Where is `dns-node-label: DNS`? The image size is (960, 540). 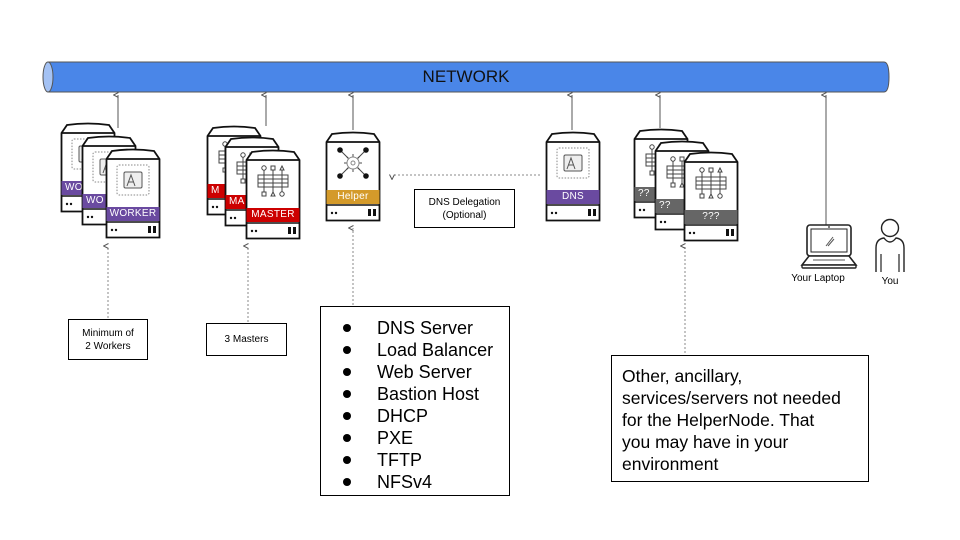
dns-node-label: DNS is located at coordinates (572, 196).